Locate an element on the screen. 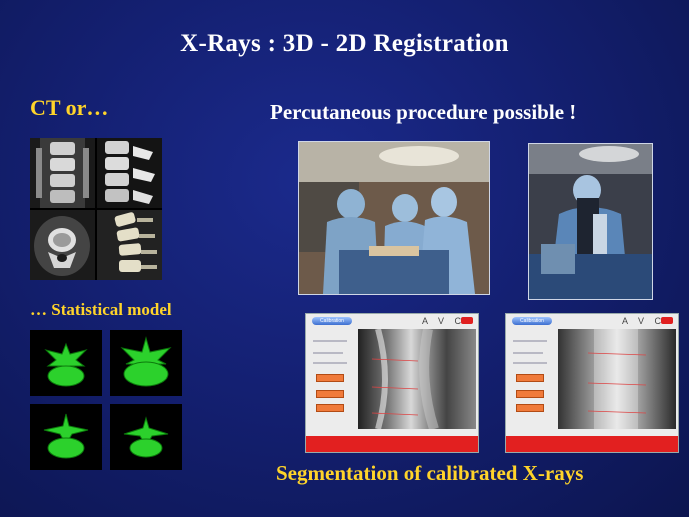 The height and width of the screenshot is (517, 689). ct-sagittal-image is located at coordinates (129, 173).